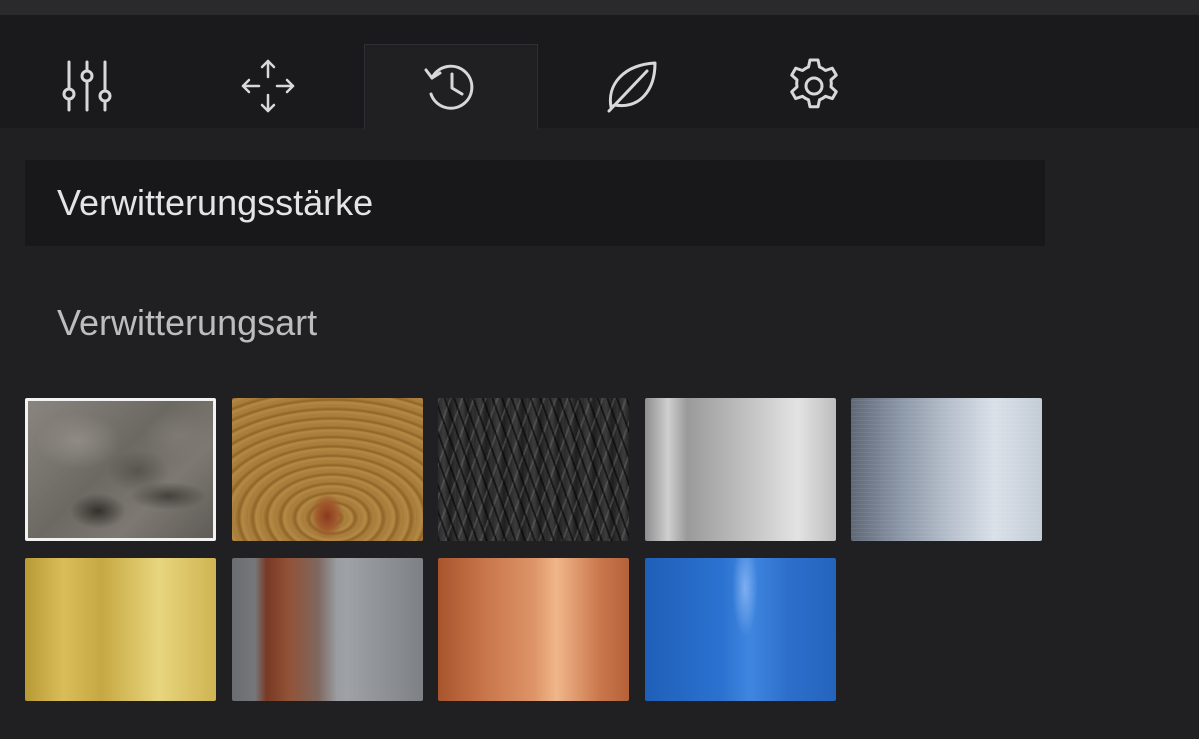  What do you see at coordinates (187, 322) in the screenshot?
I see `weathering-type-label: Verwitterungsart` at bounding box center [187, 322].